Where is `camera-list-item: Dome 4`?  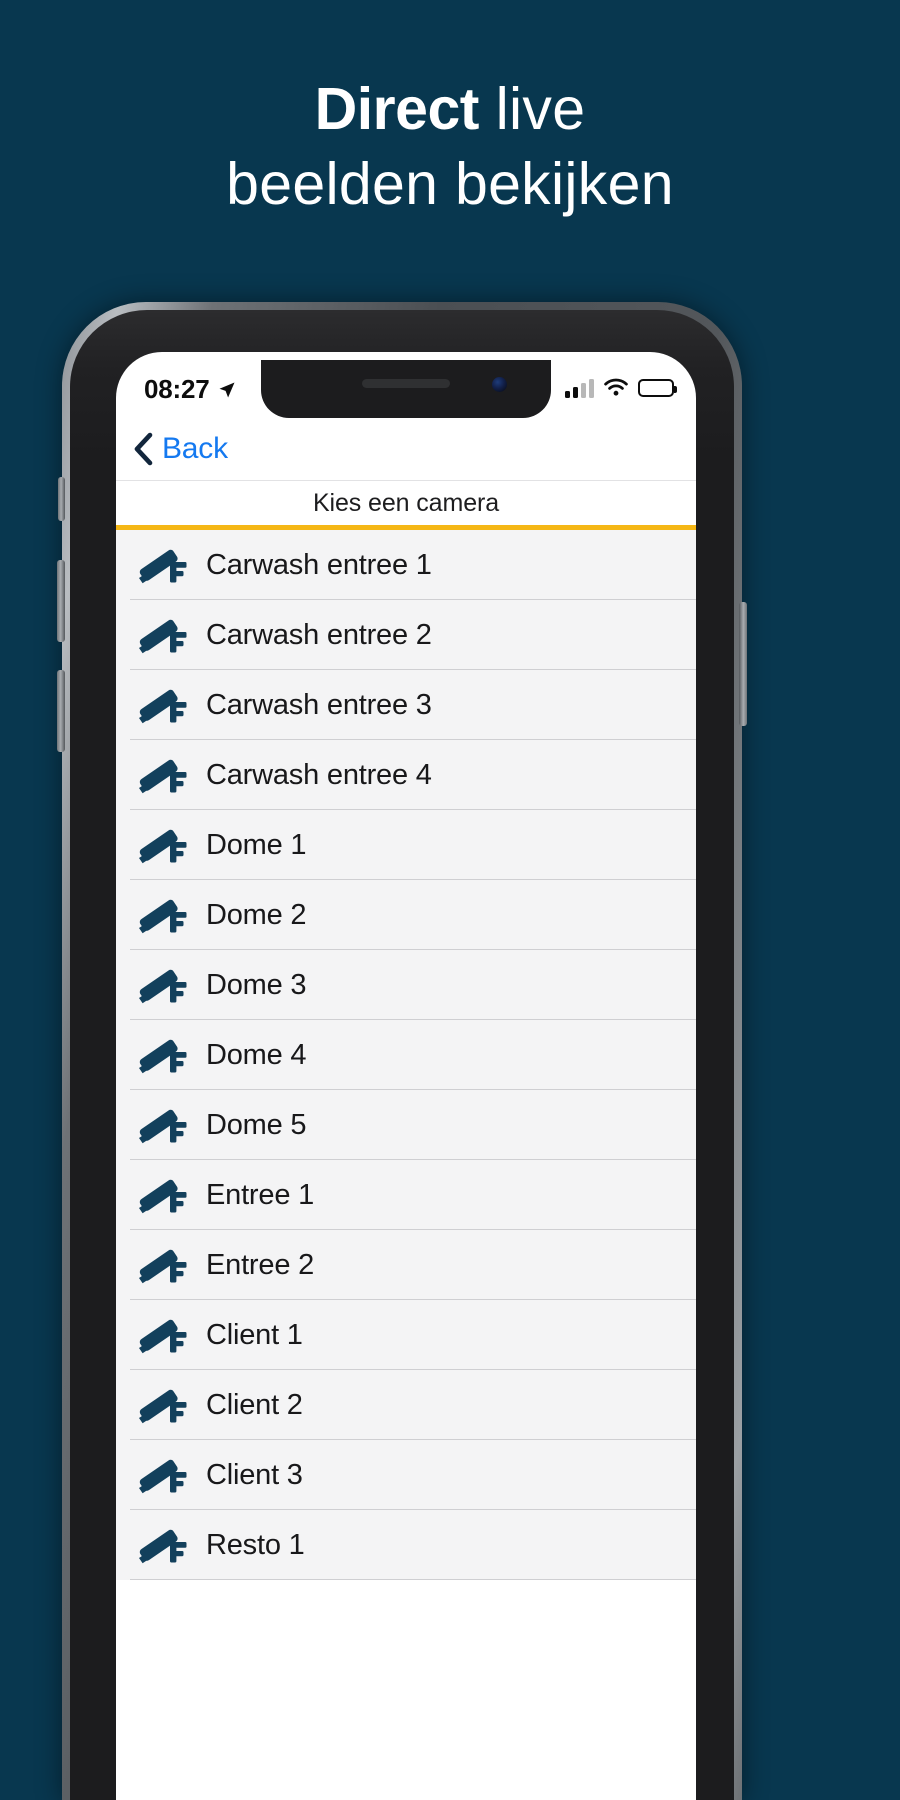 camera-list-item: Dome 4 is located at coordinates (406, 1055).